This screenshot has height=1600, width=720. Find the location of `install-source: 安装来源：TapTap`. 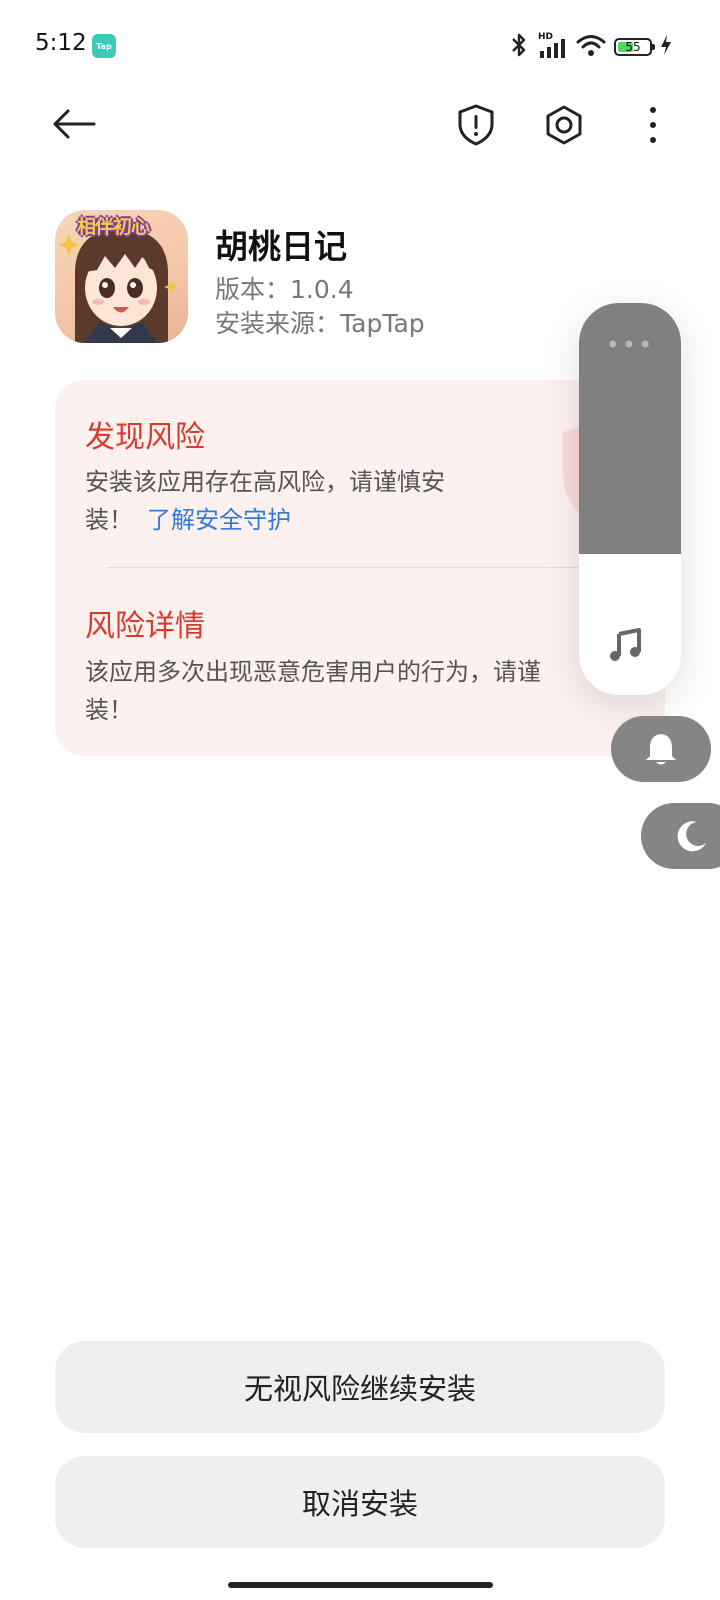

install-source: 安装来源：TapTap is located at coordinates (320, 323).